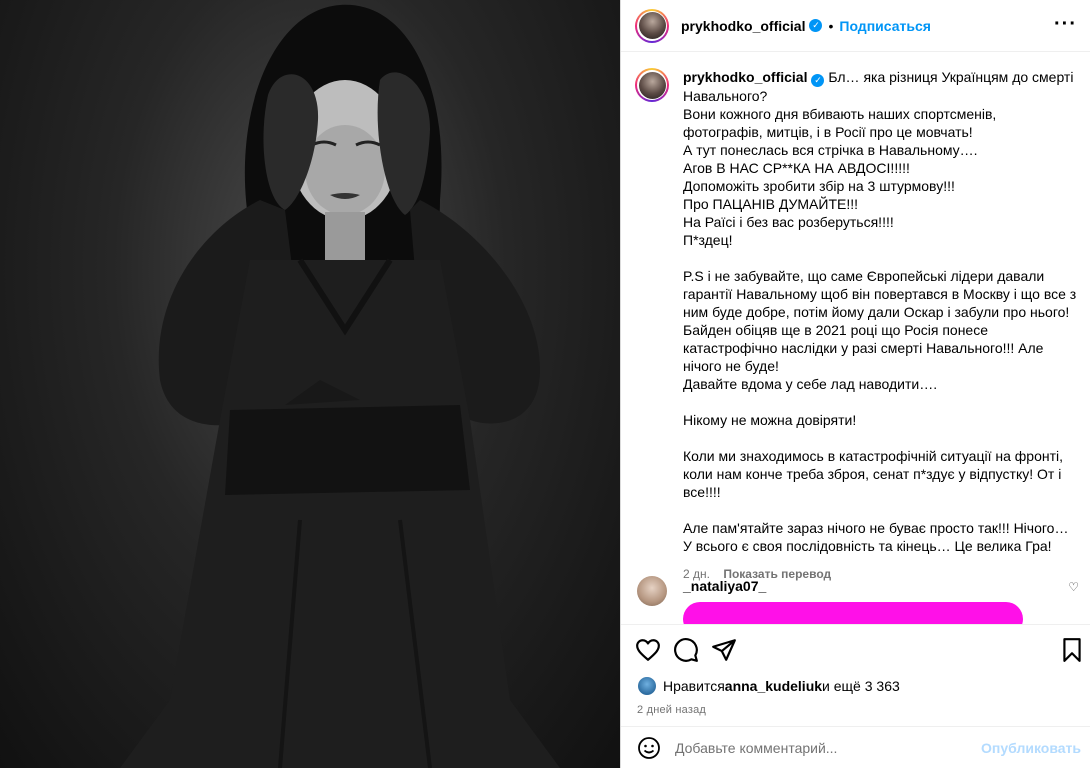  Describe the element at coordinates (686, 650) in the screenshot. I see `comment-icon` at that location.